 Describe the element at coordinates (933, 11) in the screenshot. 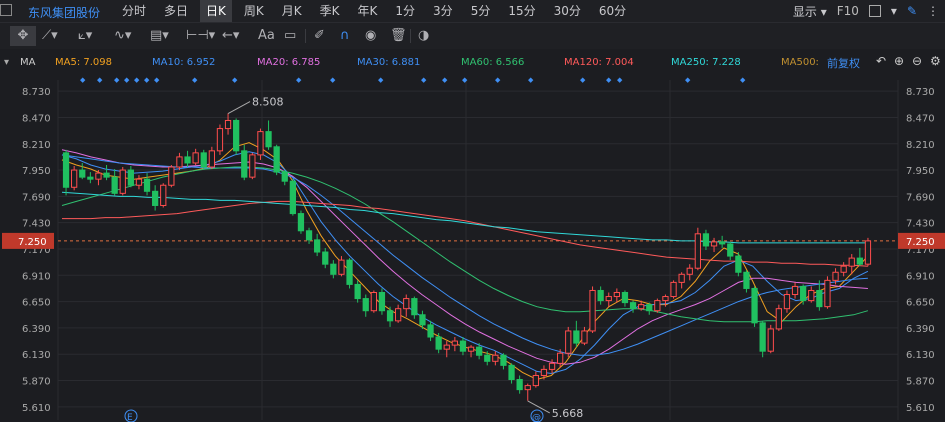

I see `more-icon: ⋮` at that location.